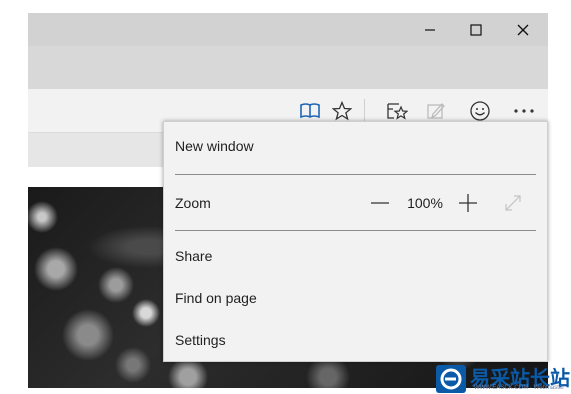 The height and width of the screenshot is (394, 571). What do you see at coordinates (524, 111) in the screenshot?
I see `more-actions-icon` at bounding box center [524, 111].